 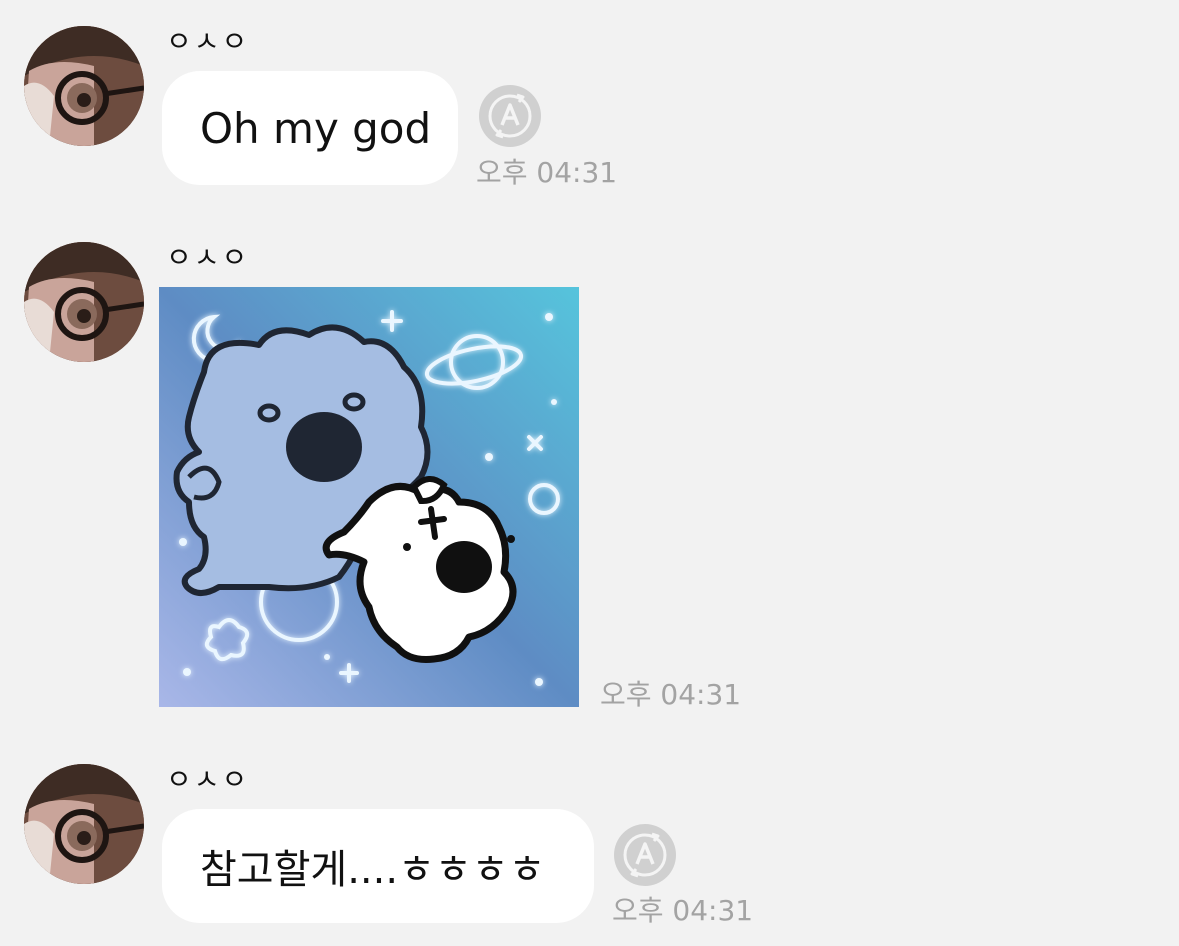 What do you see at coordinates (310, 128) in the screenshot?
I see `message-bubble: Oh my god` at bounding box center [310, 128].